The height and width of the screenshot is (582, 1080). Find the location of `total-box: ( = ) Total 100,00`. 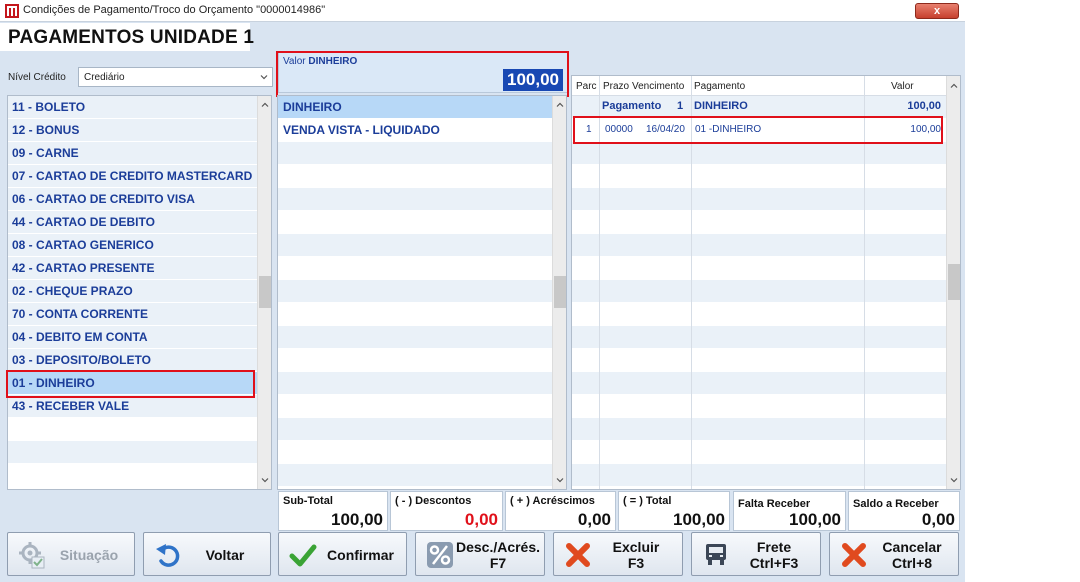

total-box: ( = ) Total 100,00 is located at coordinates (674, 511).